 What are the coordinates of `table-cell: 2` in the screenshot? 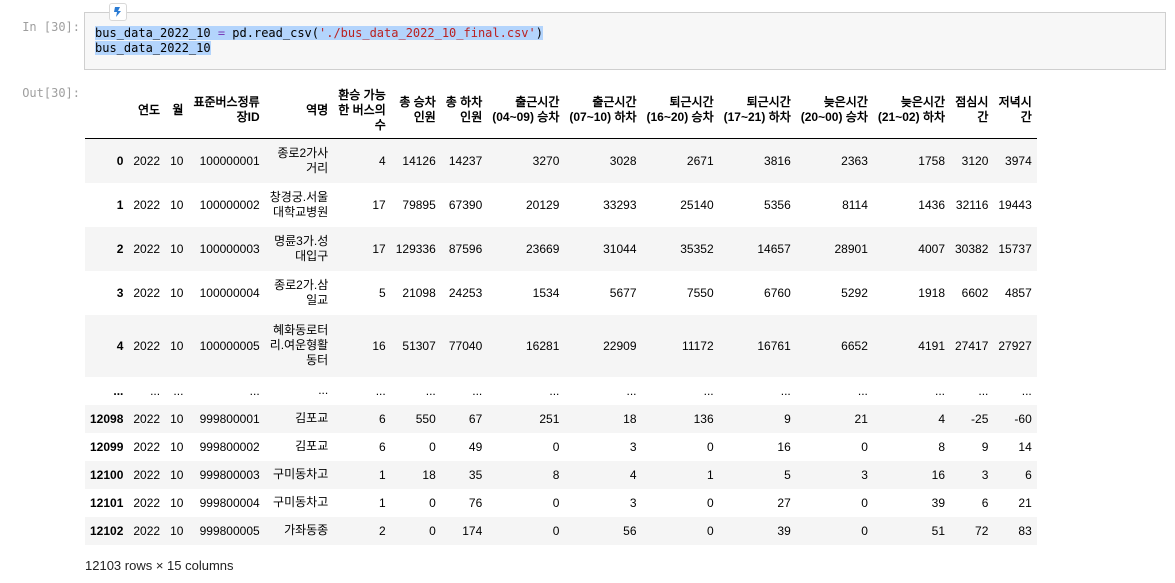 It's located at (382, 530).